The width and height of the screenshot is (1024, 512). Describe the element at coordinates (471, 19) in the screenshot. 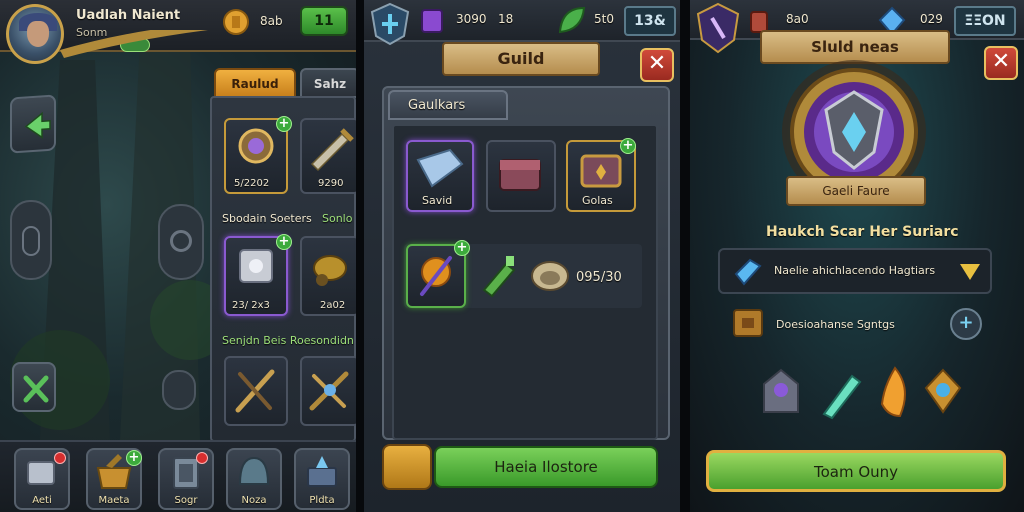

I see `resource1-amount: 3090` at that location.